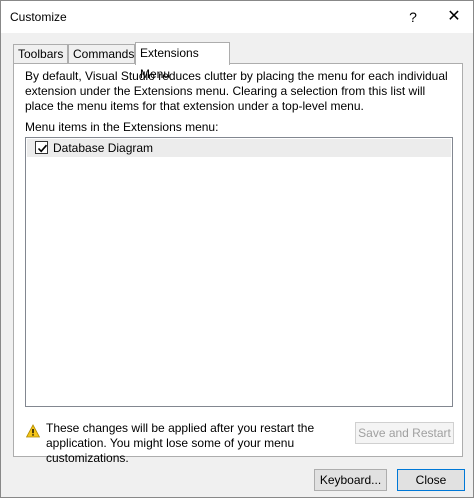  What do you see at coordinates (122, 127) in the screenshot?
I see `list-label: Menu items in the Extensions menu:` at bounding box center [122, 127].